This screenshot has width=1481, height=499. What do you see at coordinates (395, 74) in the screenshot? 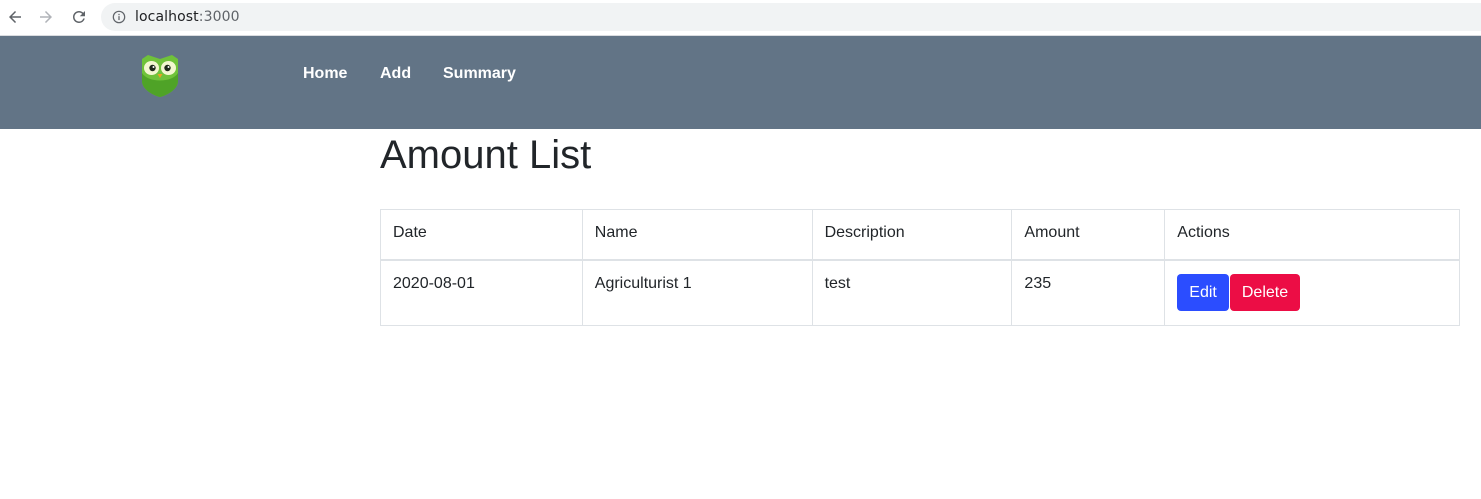
I see `nav-link-add: Add` at bounding box center [395, 74].